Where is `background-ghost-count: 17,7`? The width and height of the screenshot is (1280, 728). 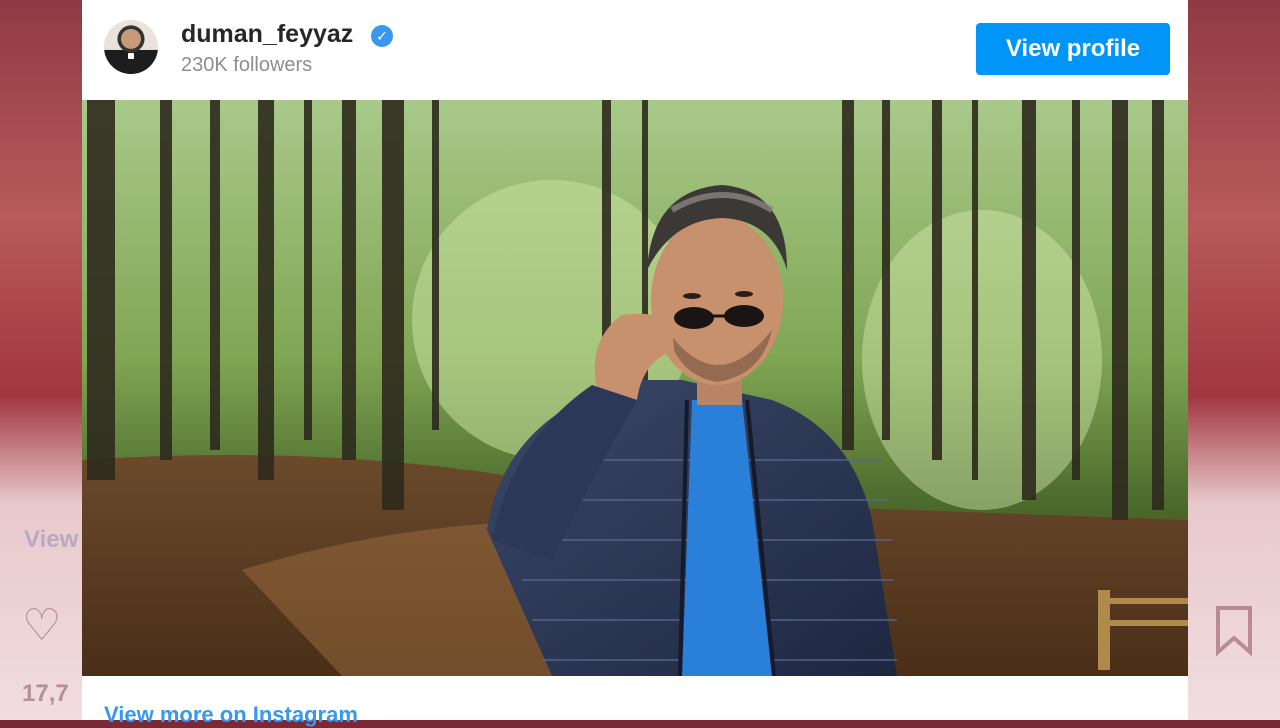
background-ghost-count: 17,7 is located at coordinates (45, 693).